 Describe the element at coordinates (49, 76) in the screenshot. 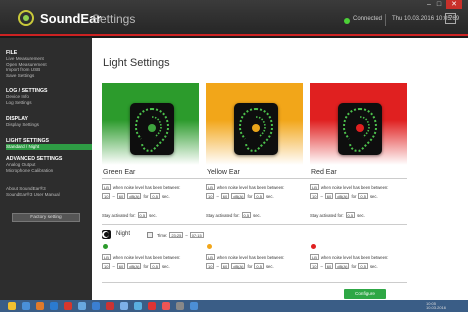

I see `sidebar-item-save-settings: Save Settings` at that location.